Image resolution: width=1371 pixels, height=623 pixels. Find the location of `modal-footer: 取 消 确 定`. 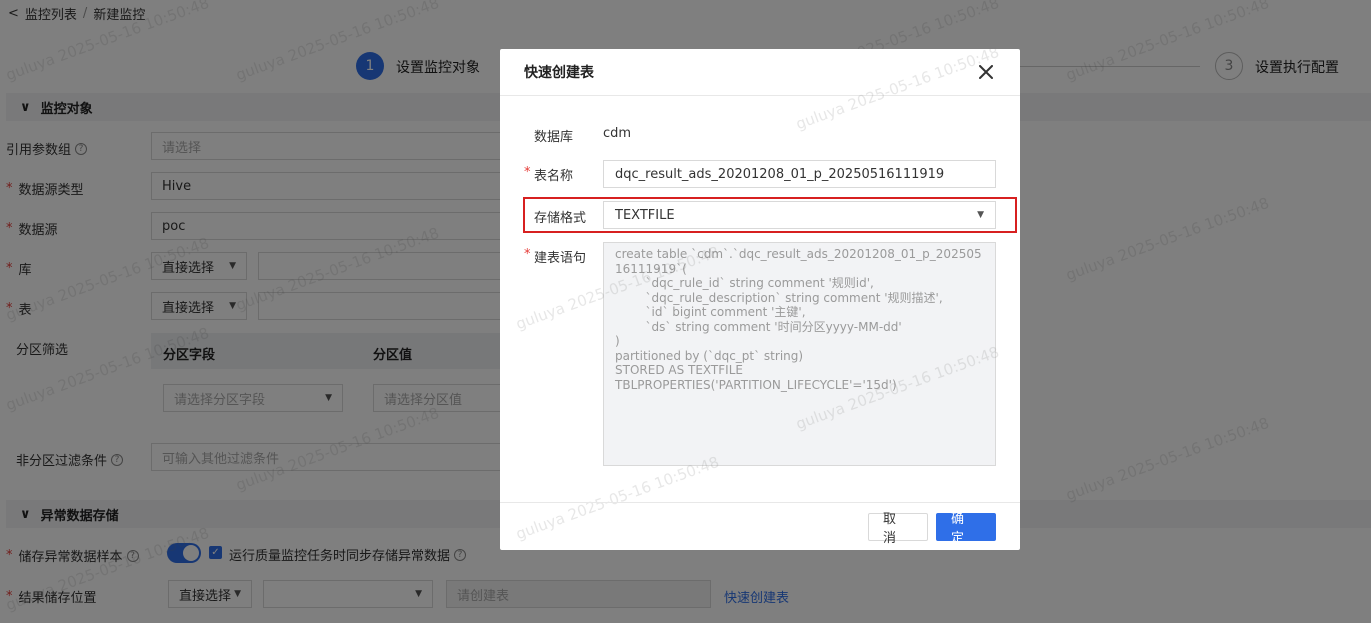

modal-footer: 取 消 确 定 is located at coordinates (760, 526).